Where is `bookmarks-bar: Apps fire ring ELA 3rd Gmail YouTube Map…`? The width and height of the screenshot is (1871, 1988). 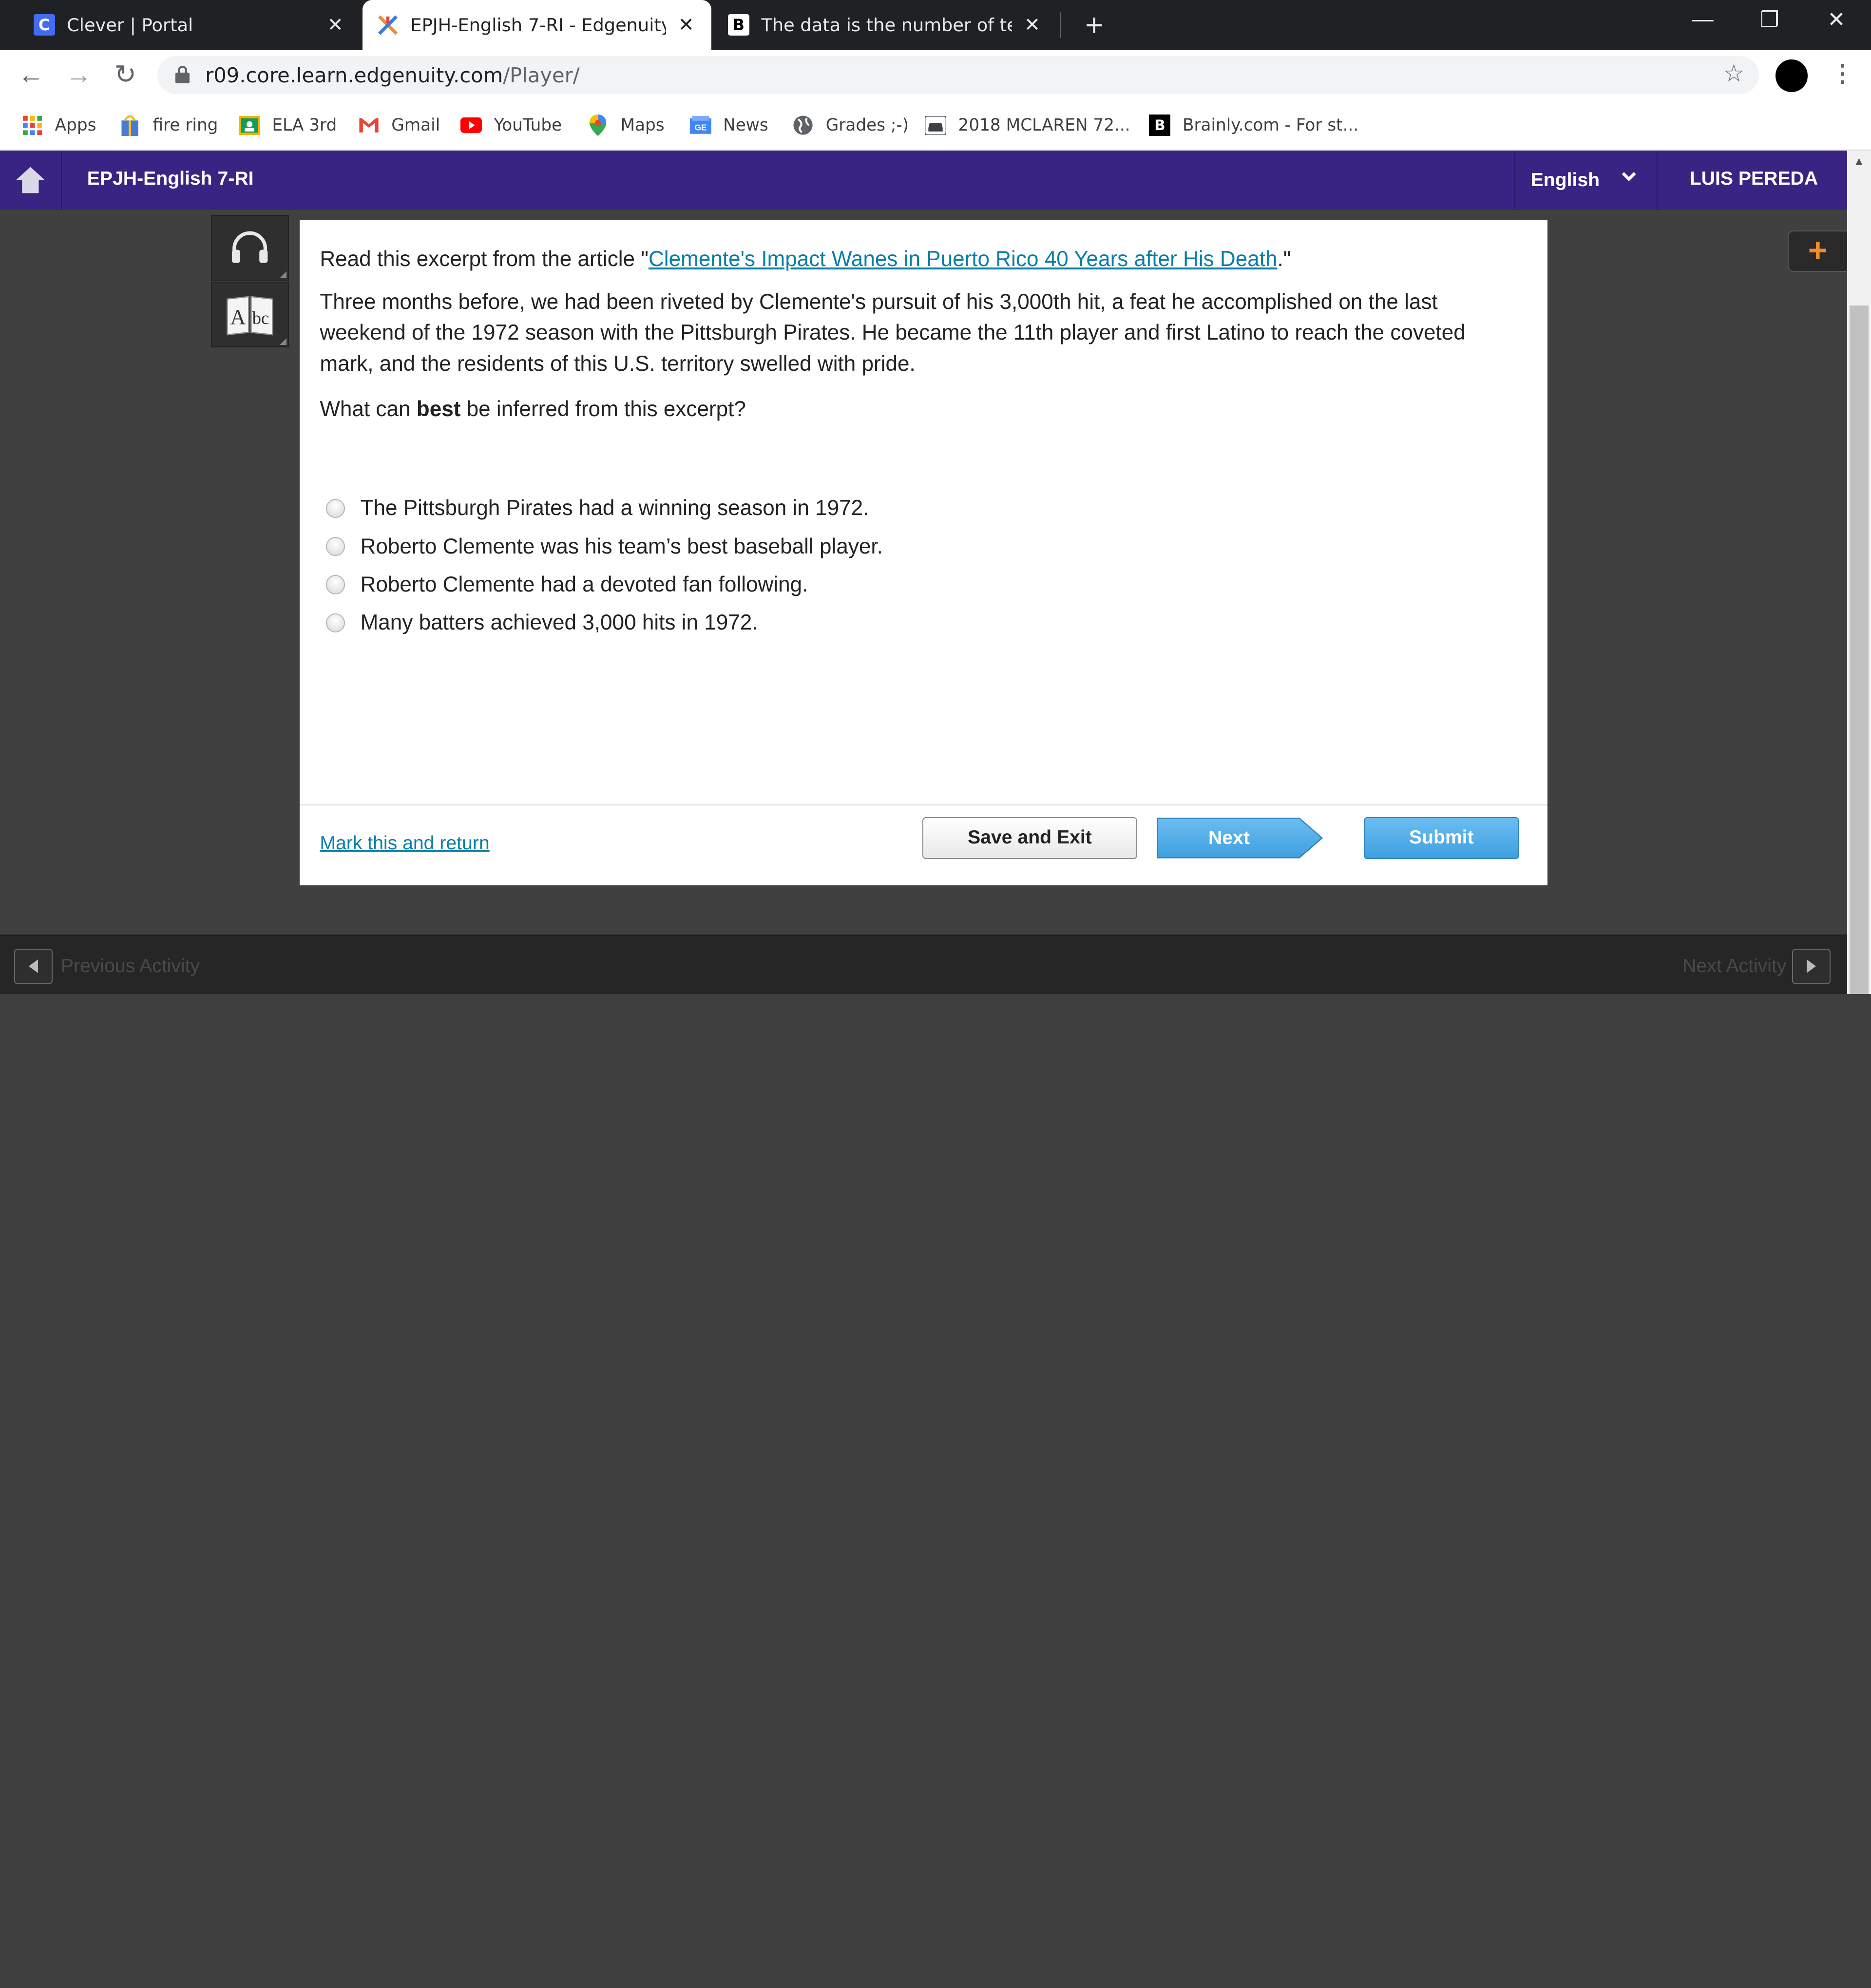 bookmarks-bar: Apps fire ring ELA 3rd Gmail YouTube Map… is located at coordinates (935, 125).